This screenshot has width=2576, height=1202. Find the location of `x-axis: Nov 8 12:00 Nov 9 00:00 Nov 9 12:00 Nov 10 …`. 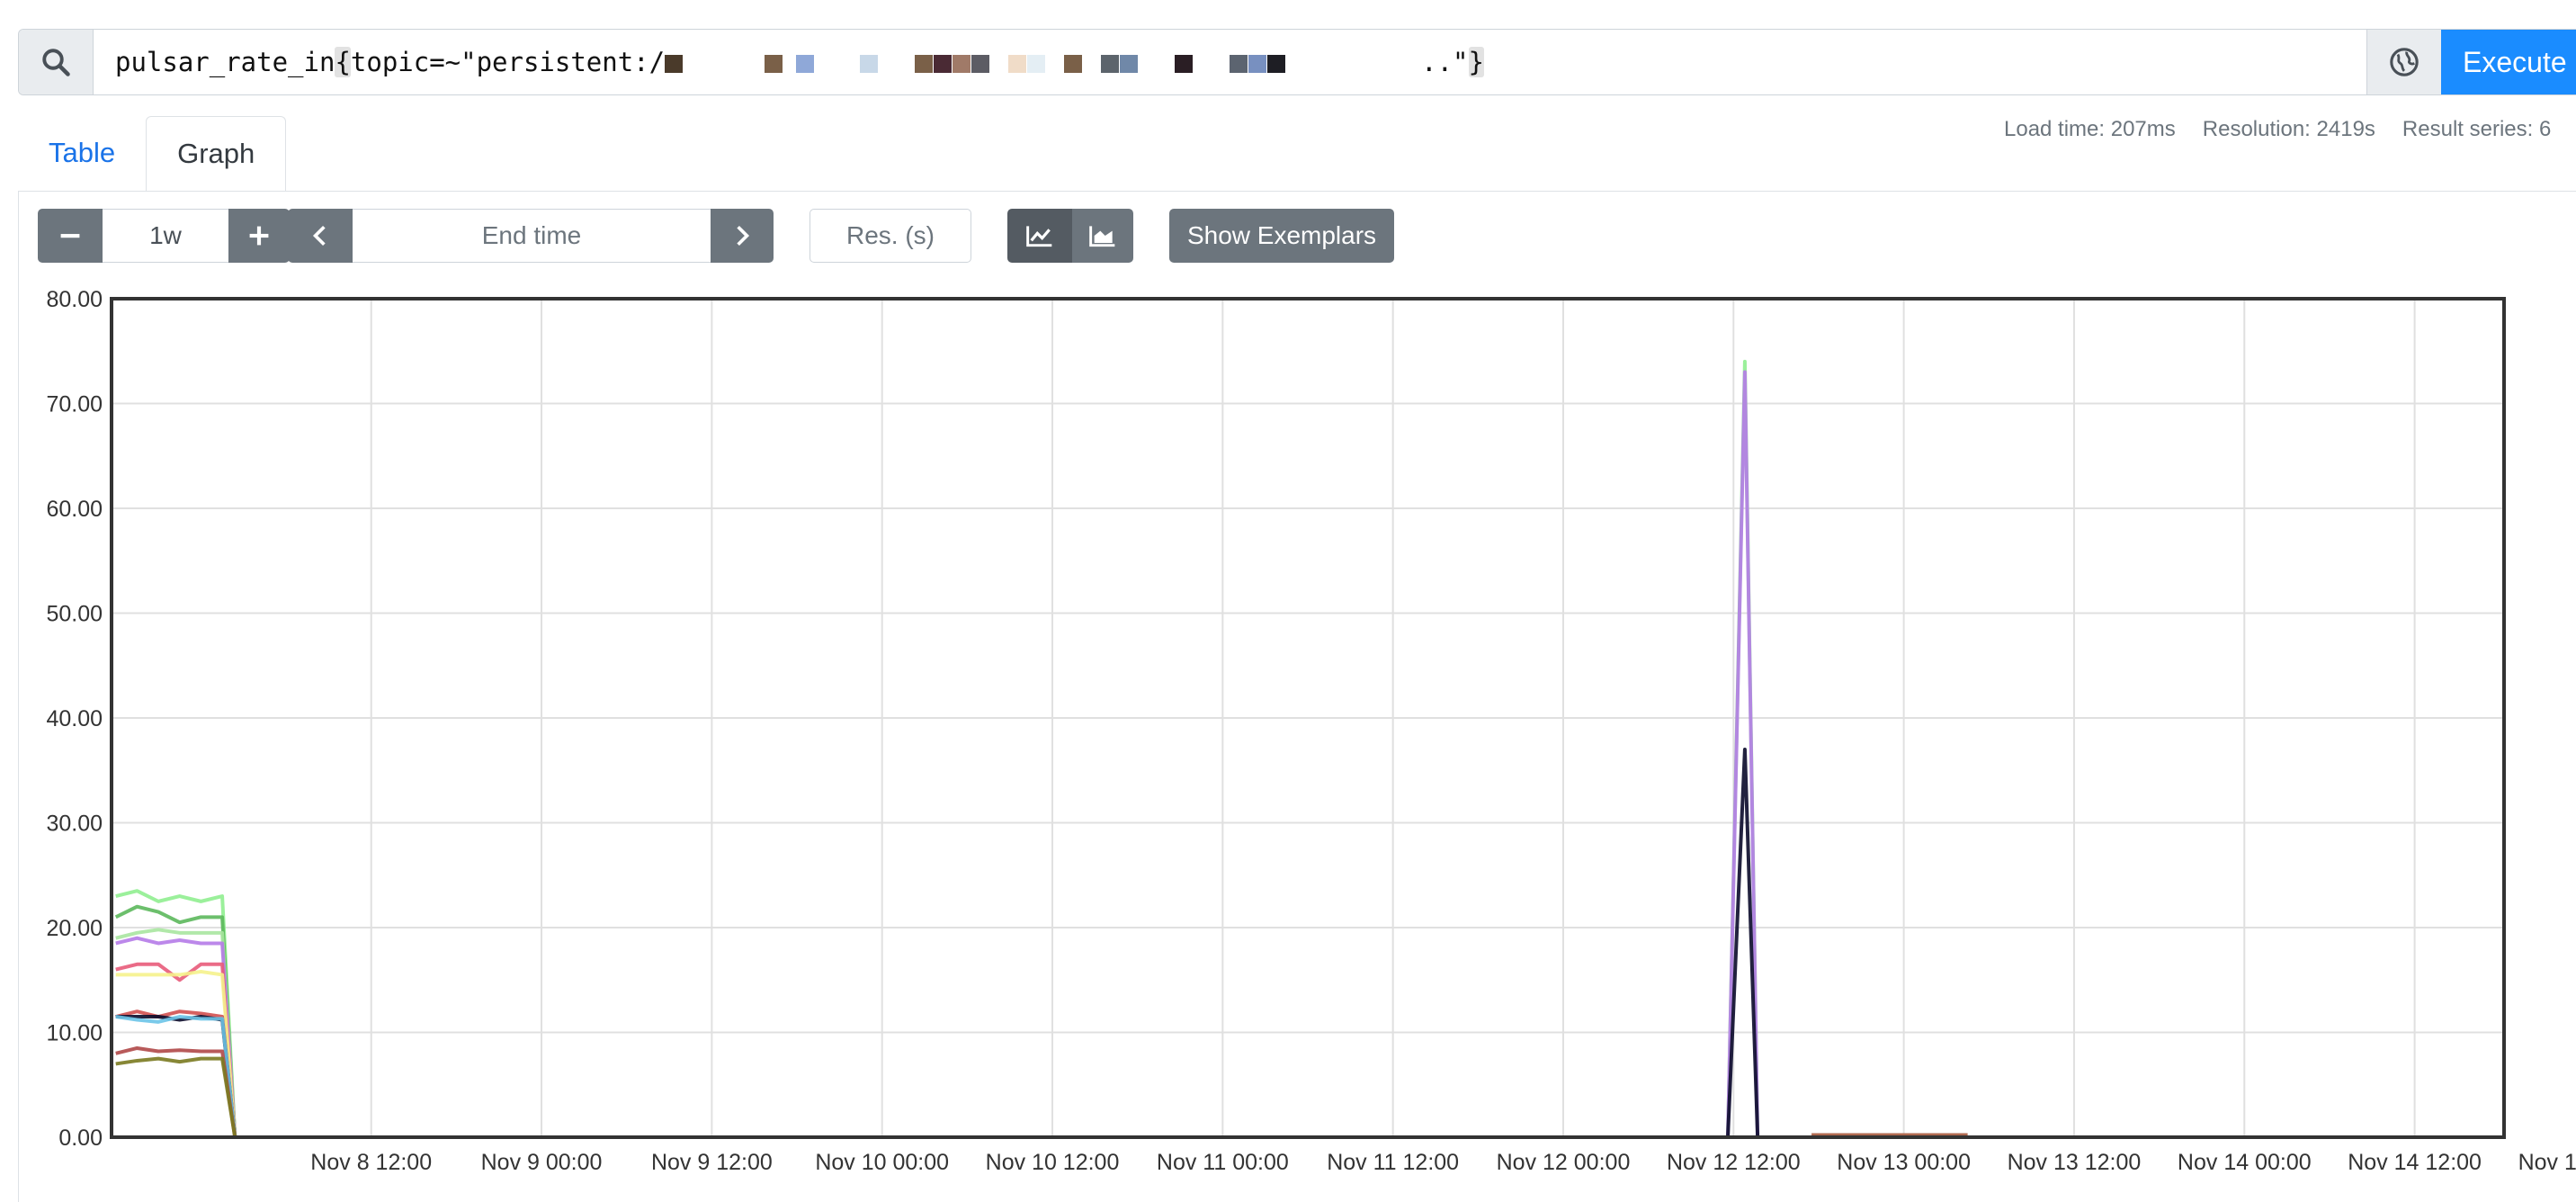

x-axis: Nov 8 12:00 Nov 9 00:00 Nov 9 12:00 Nov 10 … is located at coordinates (1443, 1162).